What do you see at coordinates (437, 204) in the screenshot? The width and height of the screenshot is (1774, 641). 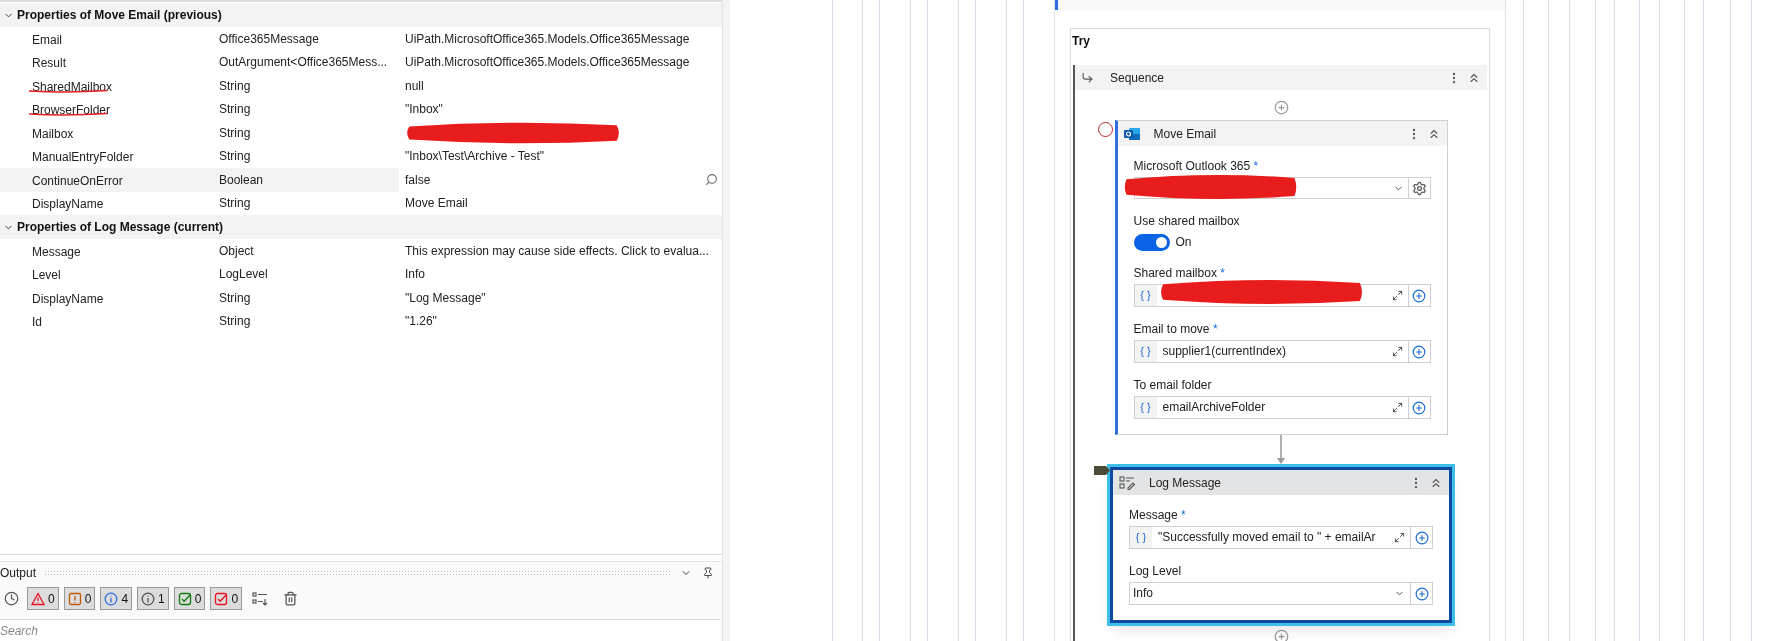 I see `property-value: Move Email` at bounding box center [437, 204].